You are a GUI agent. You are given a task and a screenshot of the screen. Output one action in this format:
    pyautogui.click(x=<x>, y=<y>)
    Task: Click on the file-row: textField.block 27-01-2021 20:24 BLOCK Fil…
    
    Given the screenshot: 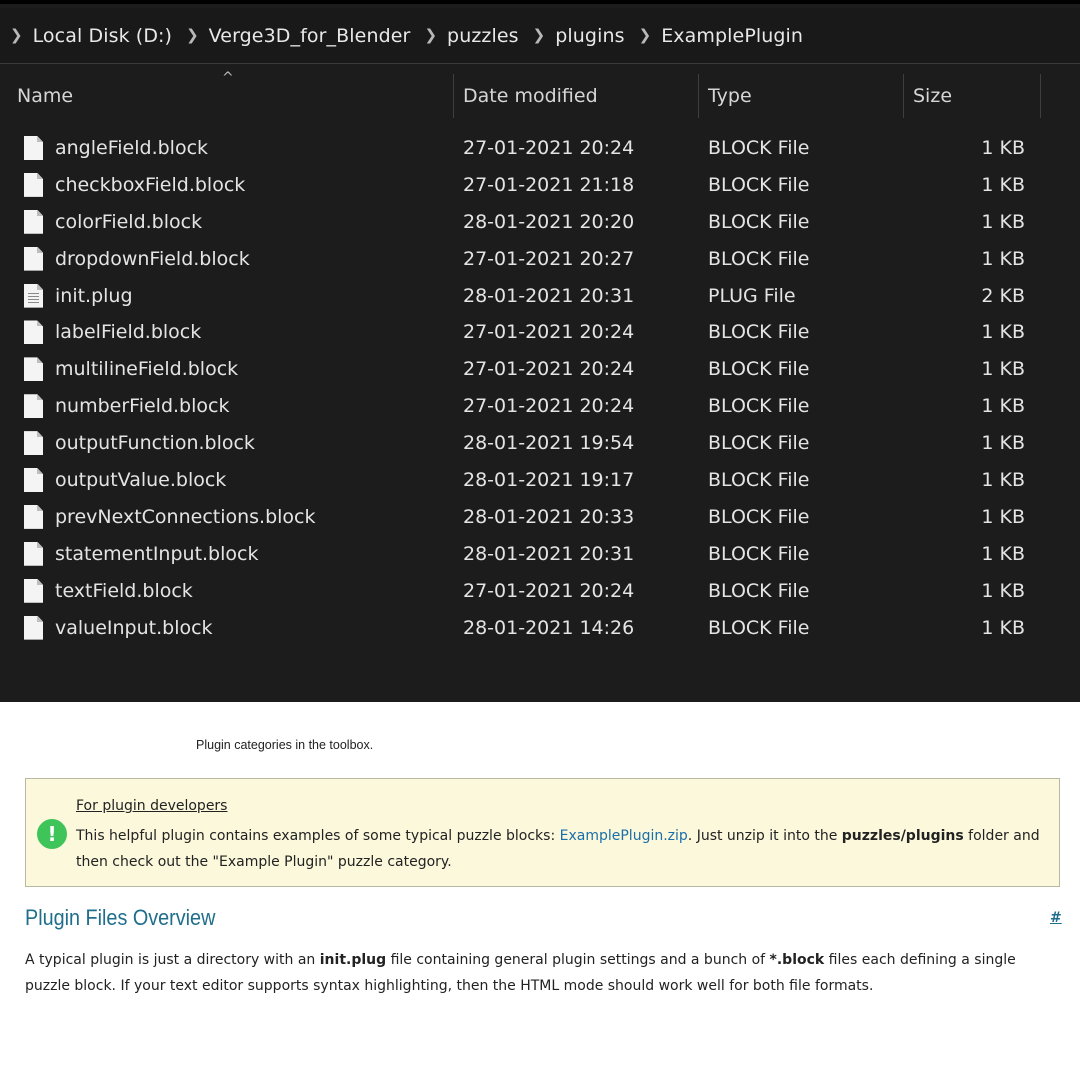 What is the action you would take?
    pyautogui.click(x=540, y=591)
    